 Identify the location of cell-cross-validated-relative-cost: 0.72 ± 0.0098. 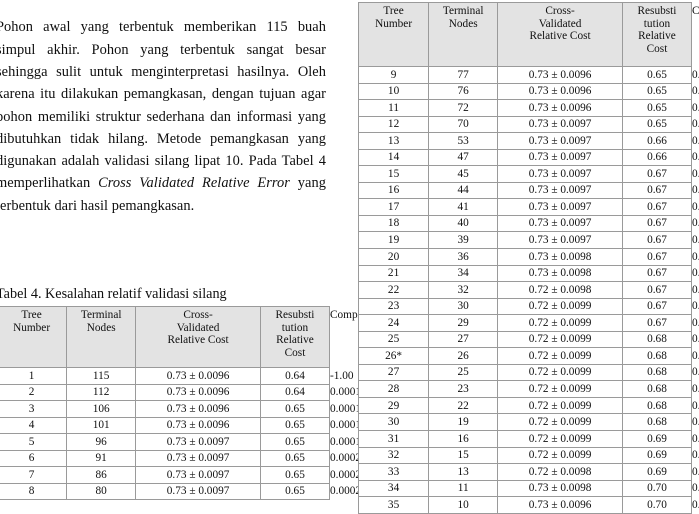
(560, 290).